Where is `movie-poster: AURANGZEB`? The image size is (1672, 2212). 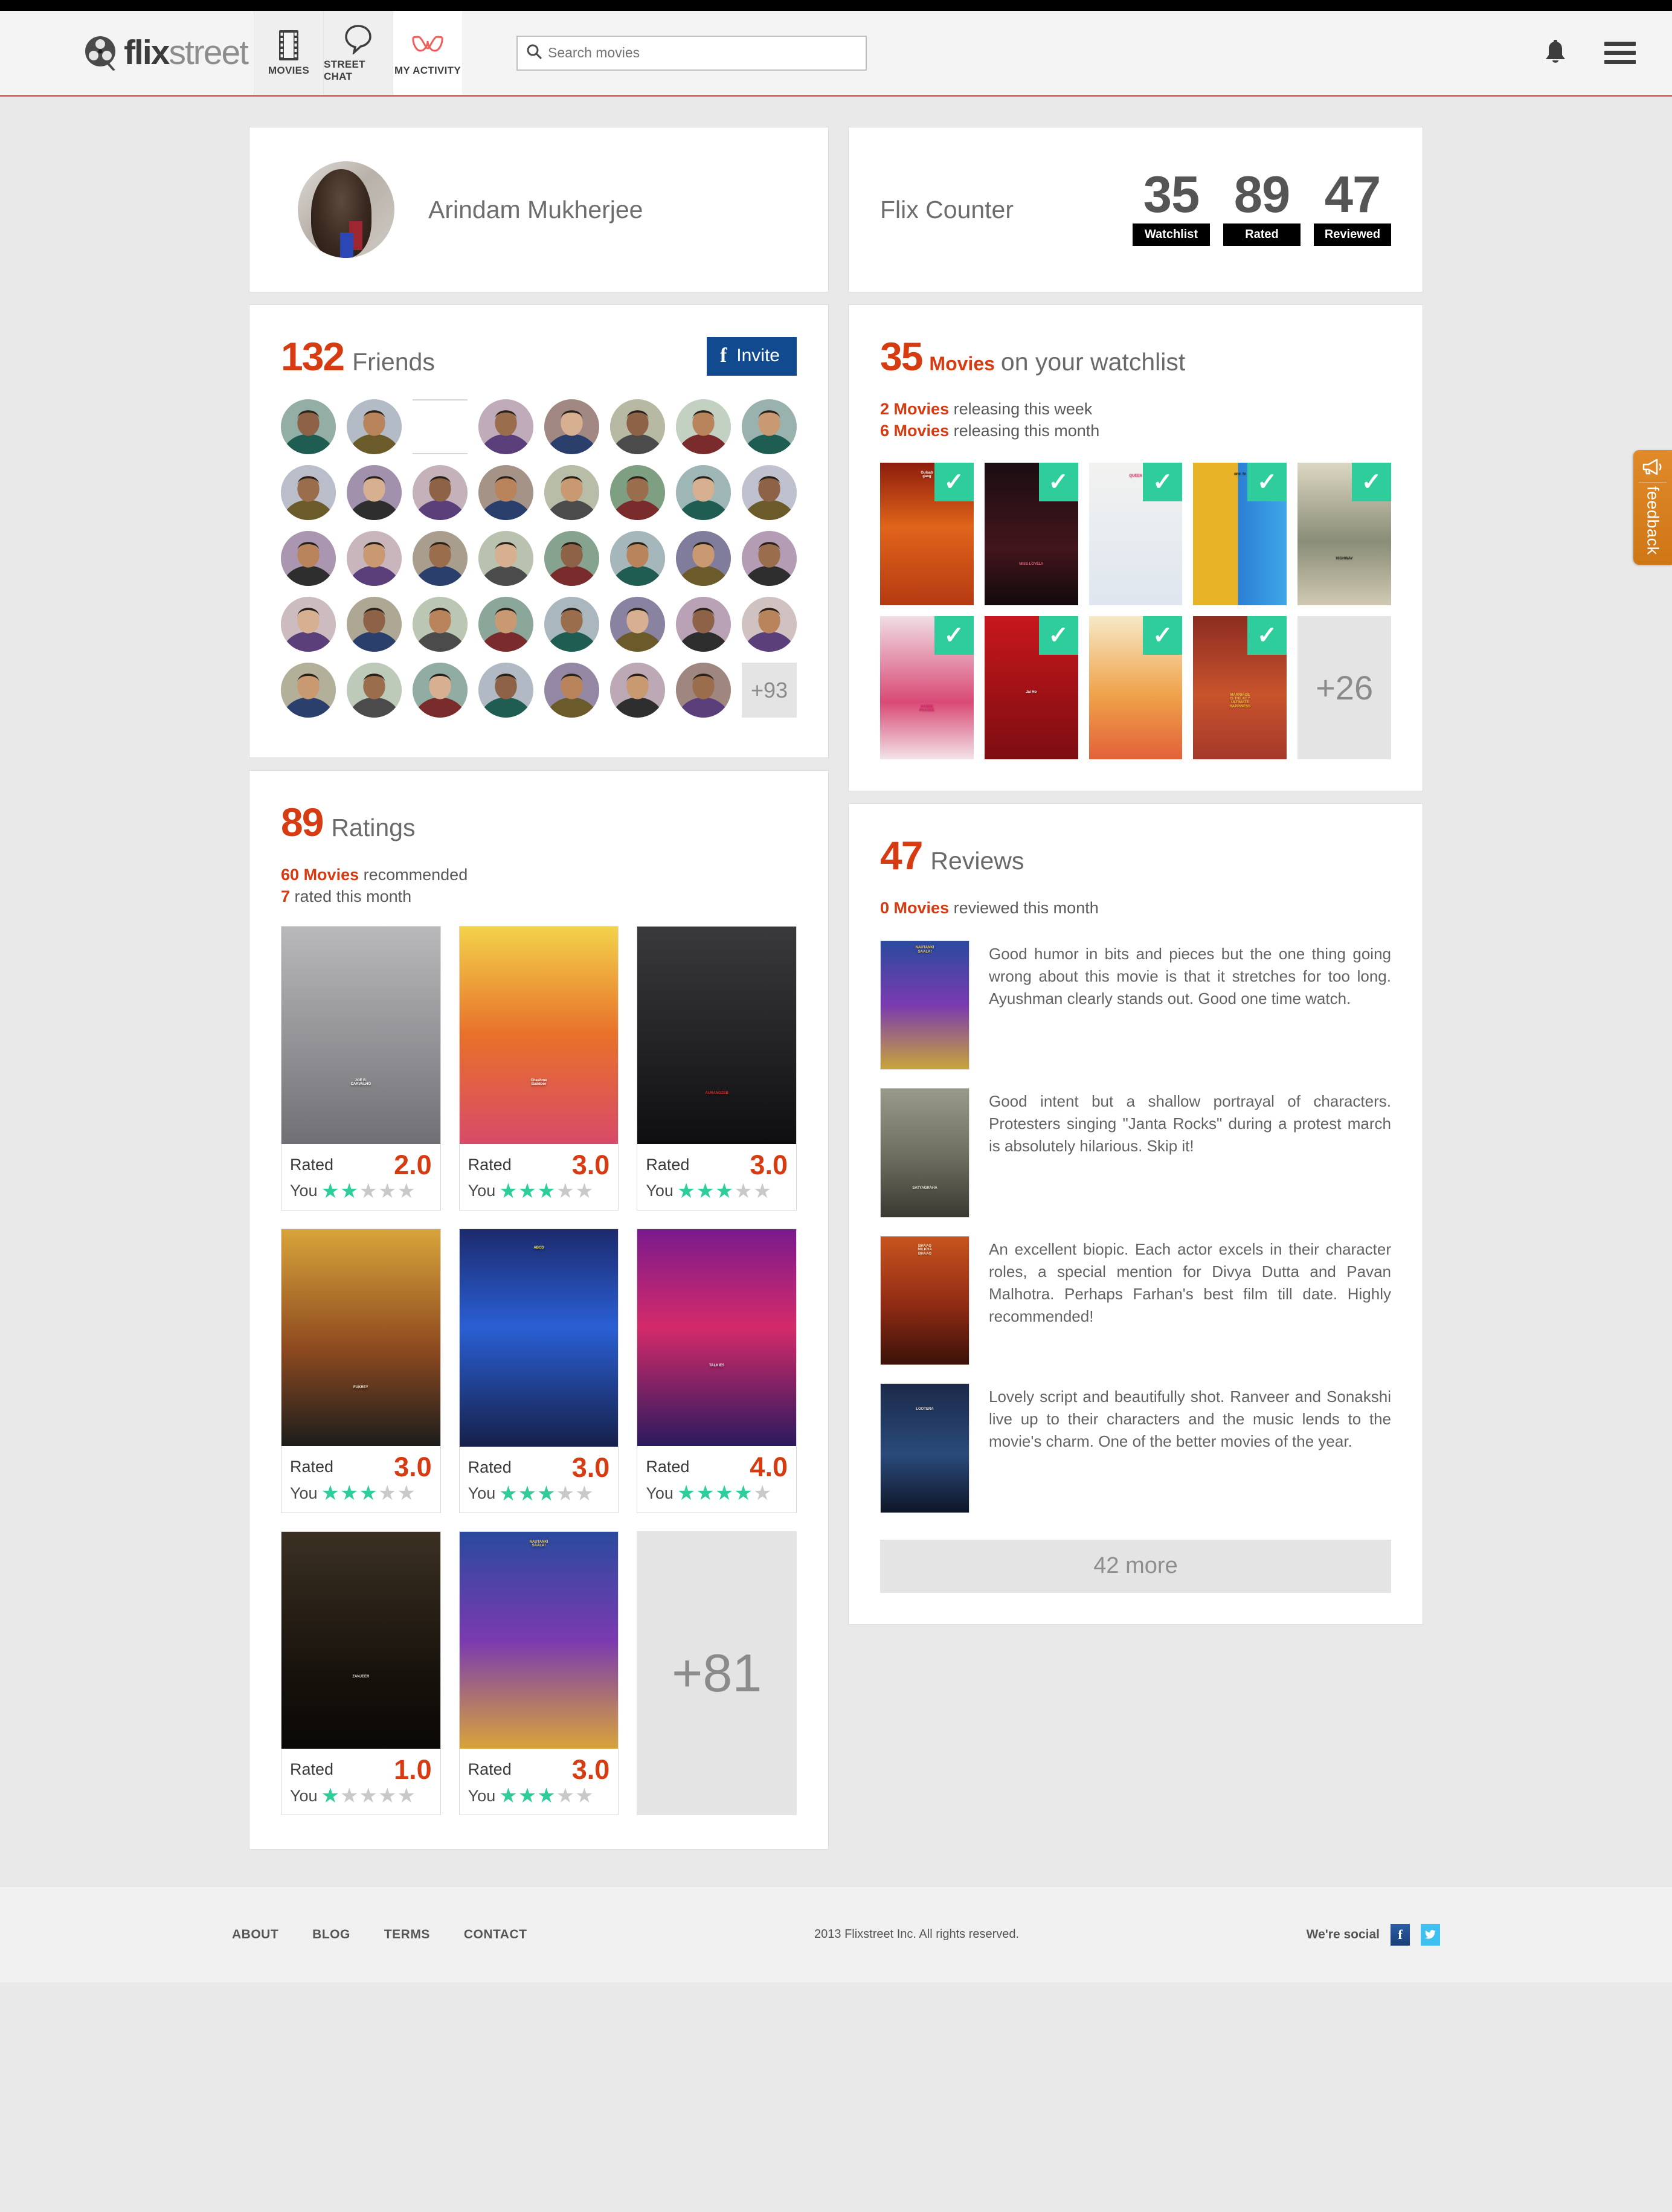
movie-poster: AURANGZEB is located at coordinates (716, 1035).